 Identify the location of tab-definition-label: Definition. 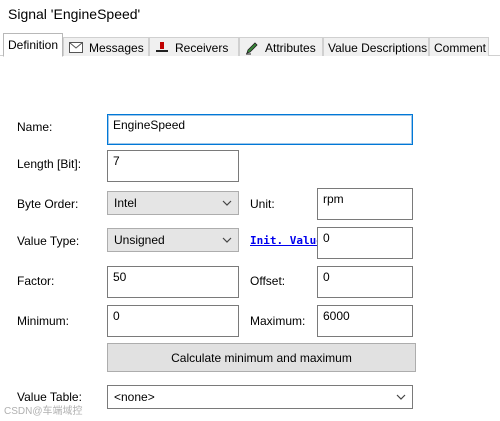
(33, 45).